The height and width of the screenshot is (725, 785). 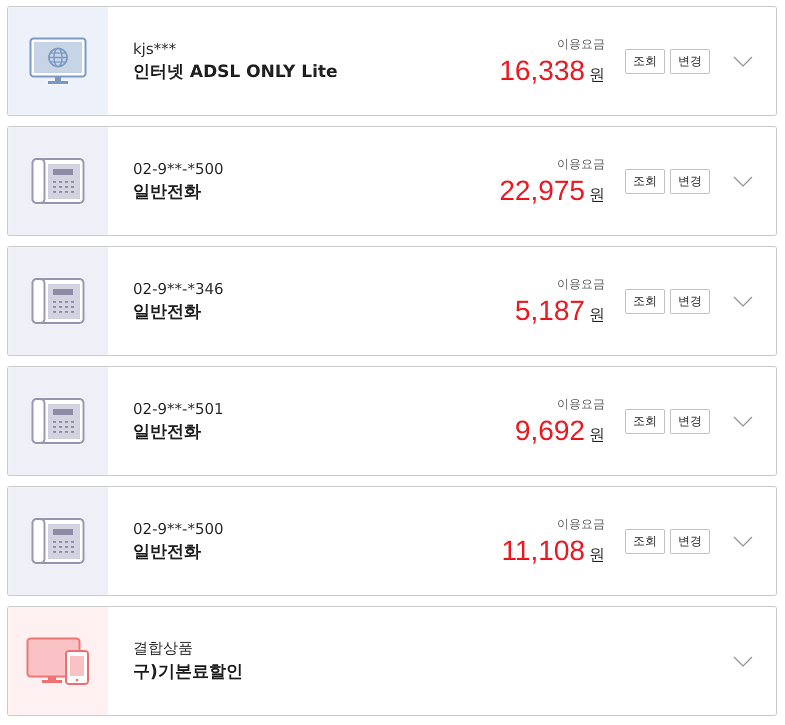 What do you see at coordinates (543, 550) in the screenshot?
I see `fee-amount: 11,108` at bounding box center [543, 550].